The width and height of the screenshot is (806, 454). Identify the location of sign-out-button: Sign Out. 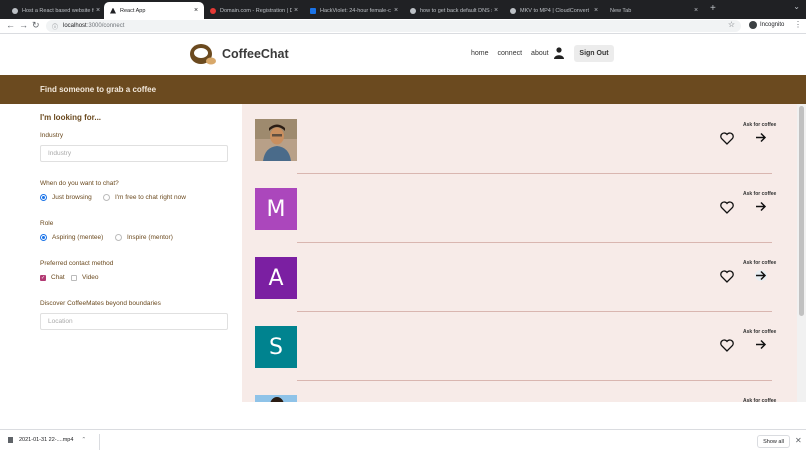
(594, 53).